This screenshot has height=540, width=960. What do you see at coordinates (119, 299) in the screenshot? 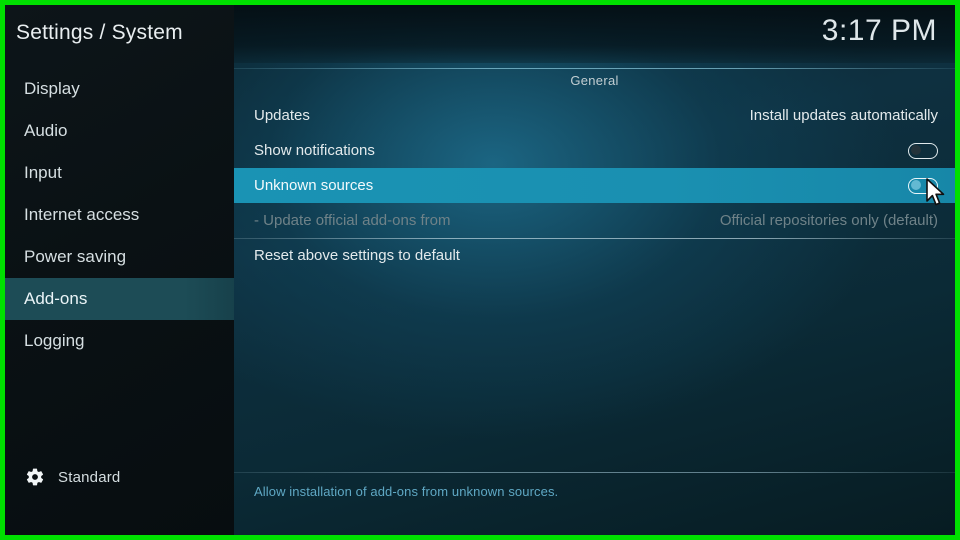
I see `sidebar-item-add-ons: Add-ons` at bounding box center [119, 299].